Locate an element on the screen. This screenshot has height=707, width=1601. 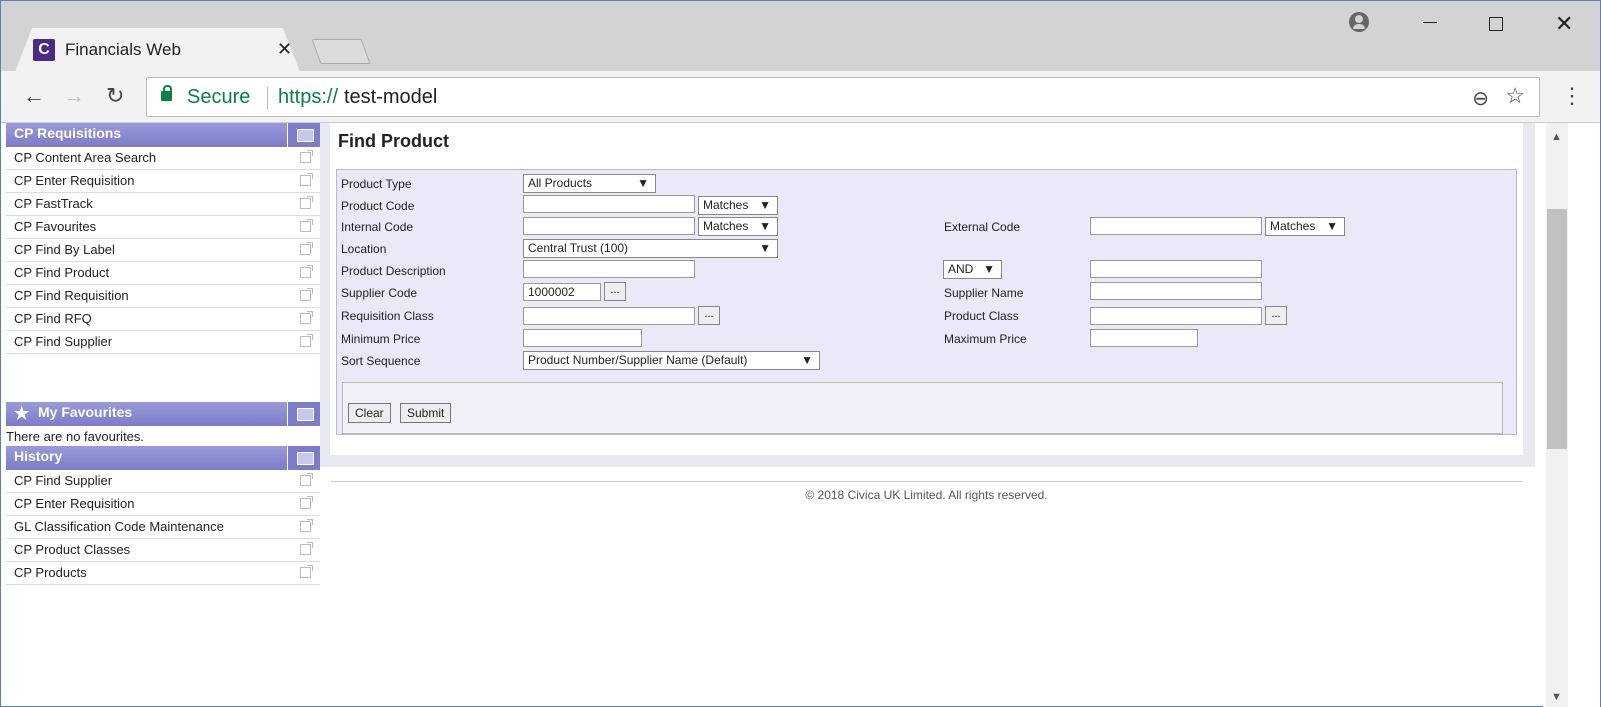
scroll-down-icon: ▼ is located at coordinates (1556, 697).